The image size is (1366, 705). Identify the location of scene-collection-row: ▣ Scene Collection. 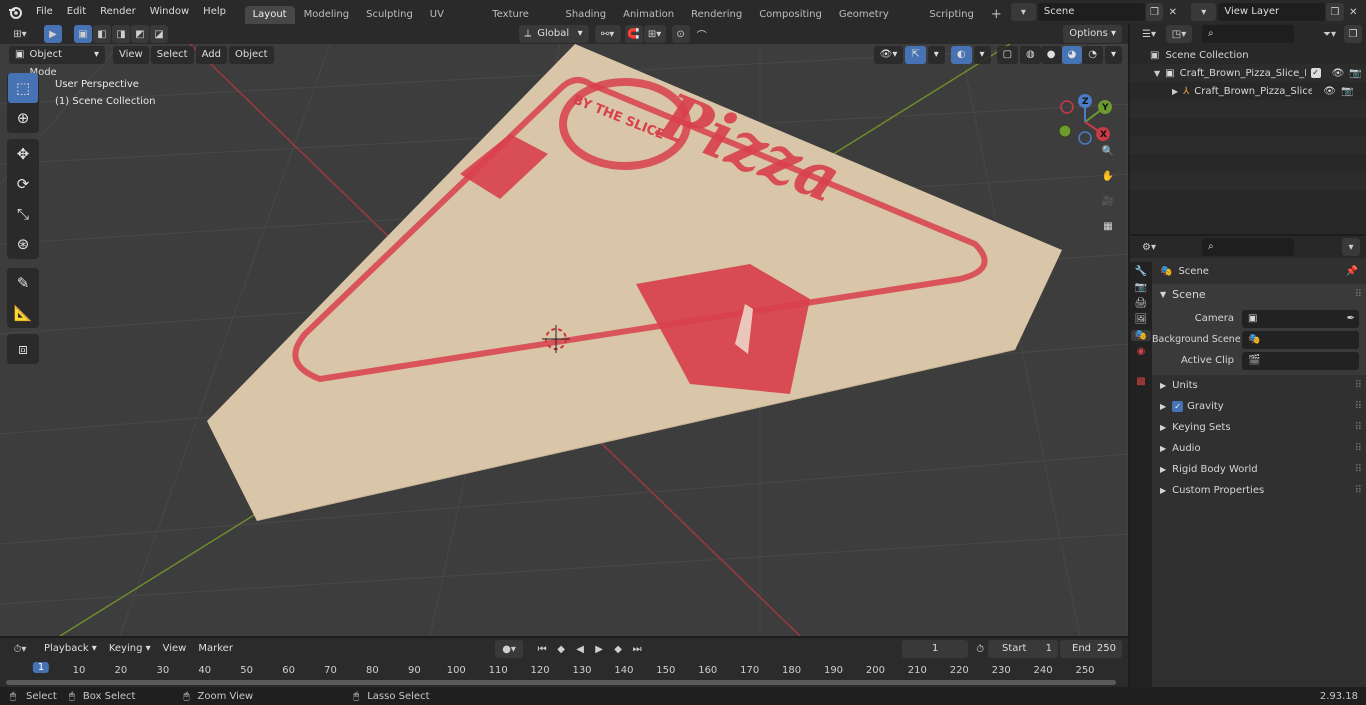
(1248, 55).